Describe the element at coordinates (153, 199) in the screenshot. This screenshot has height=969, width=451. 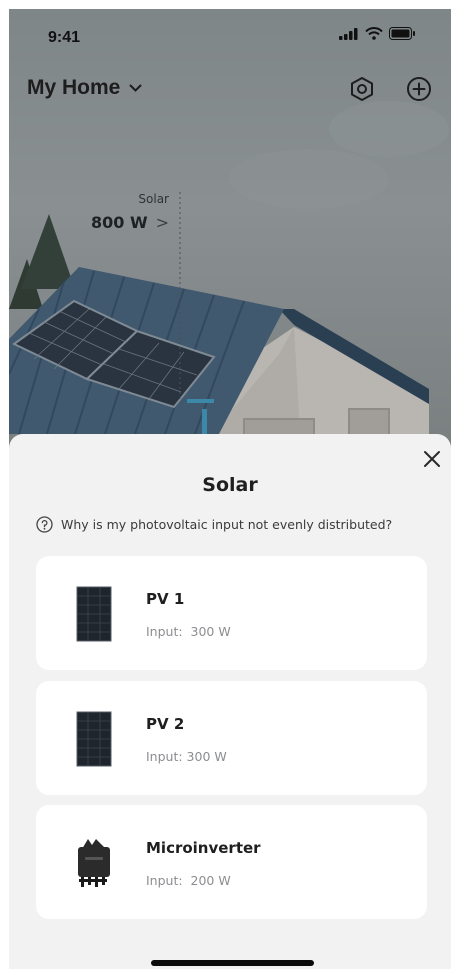
I see `solar-label: Solar` at that location.